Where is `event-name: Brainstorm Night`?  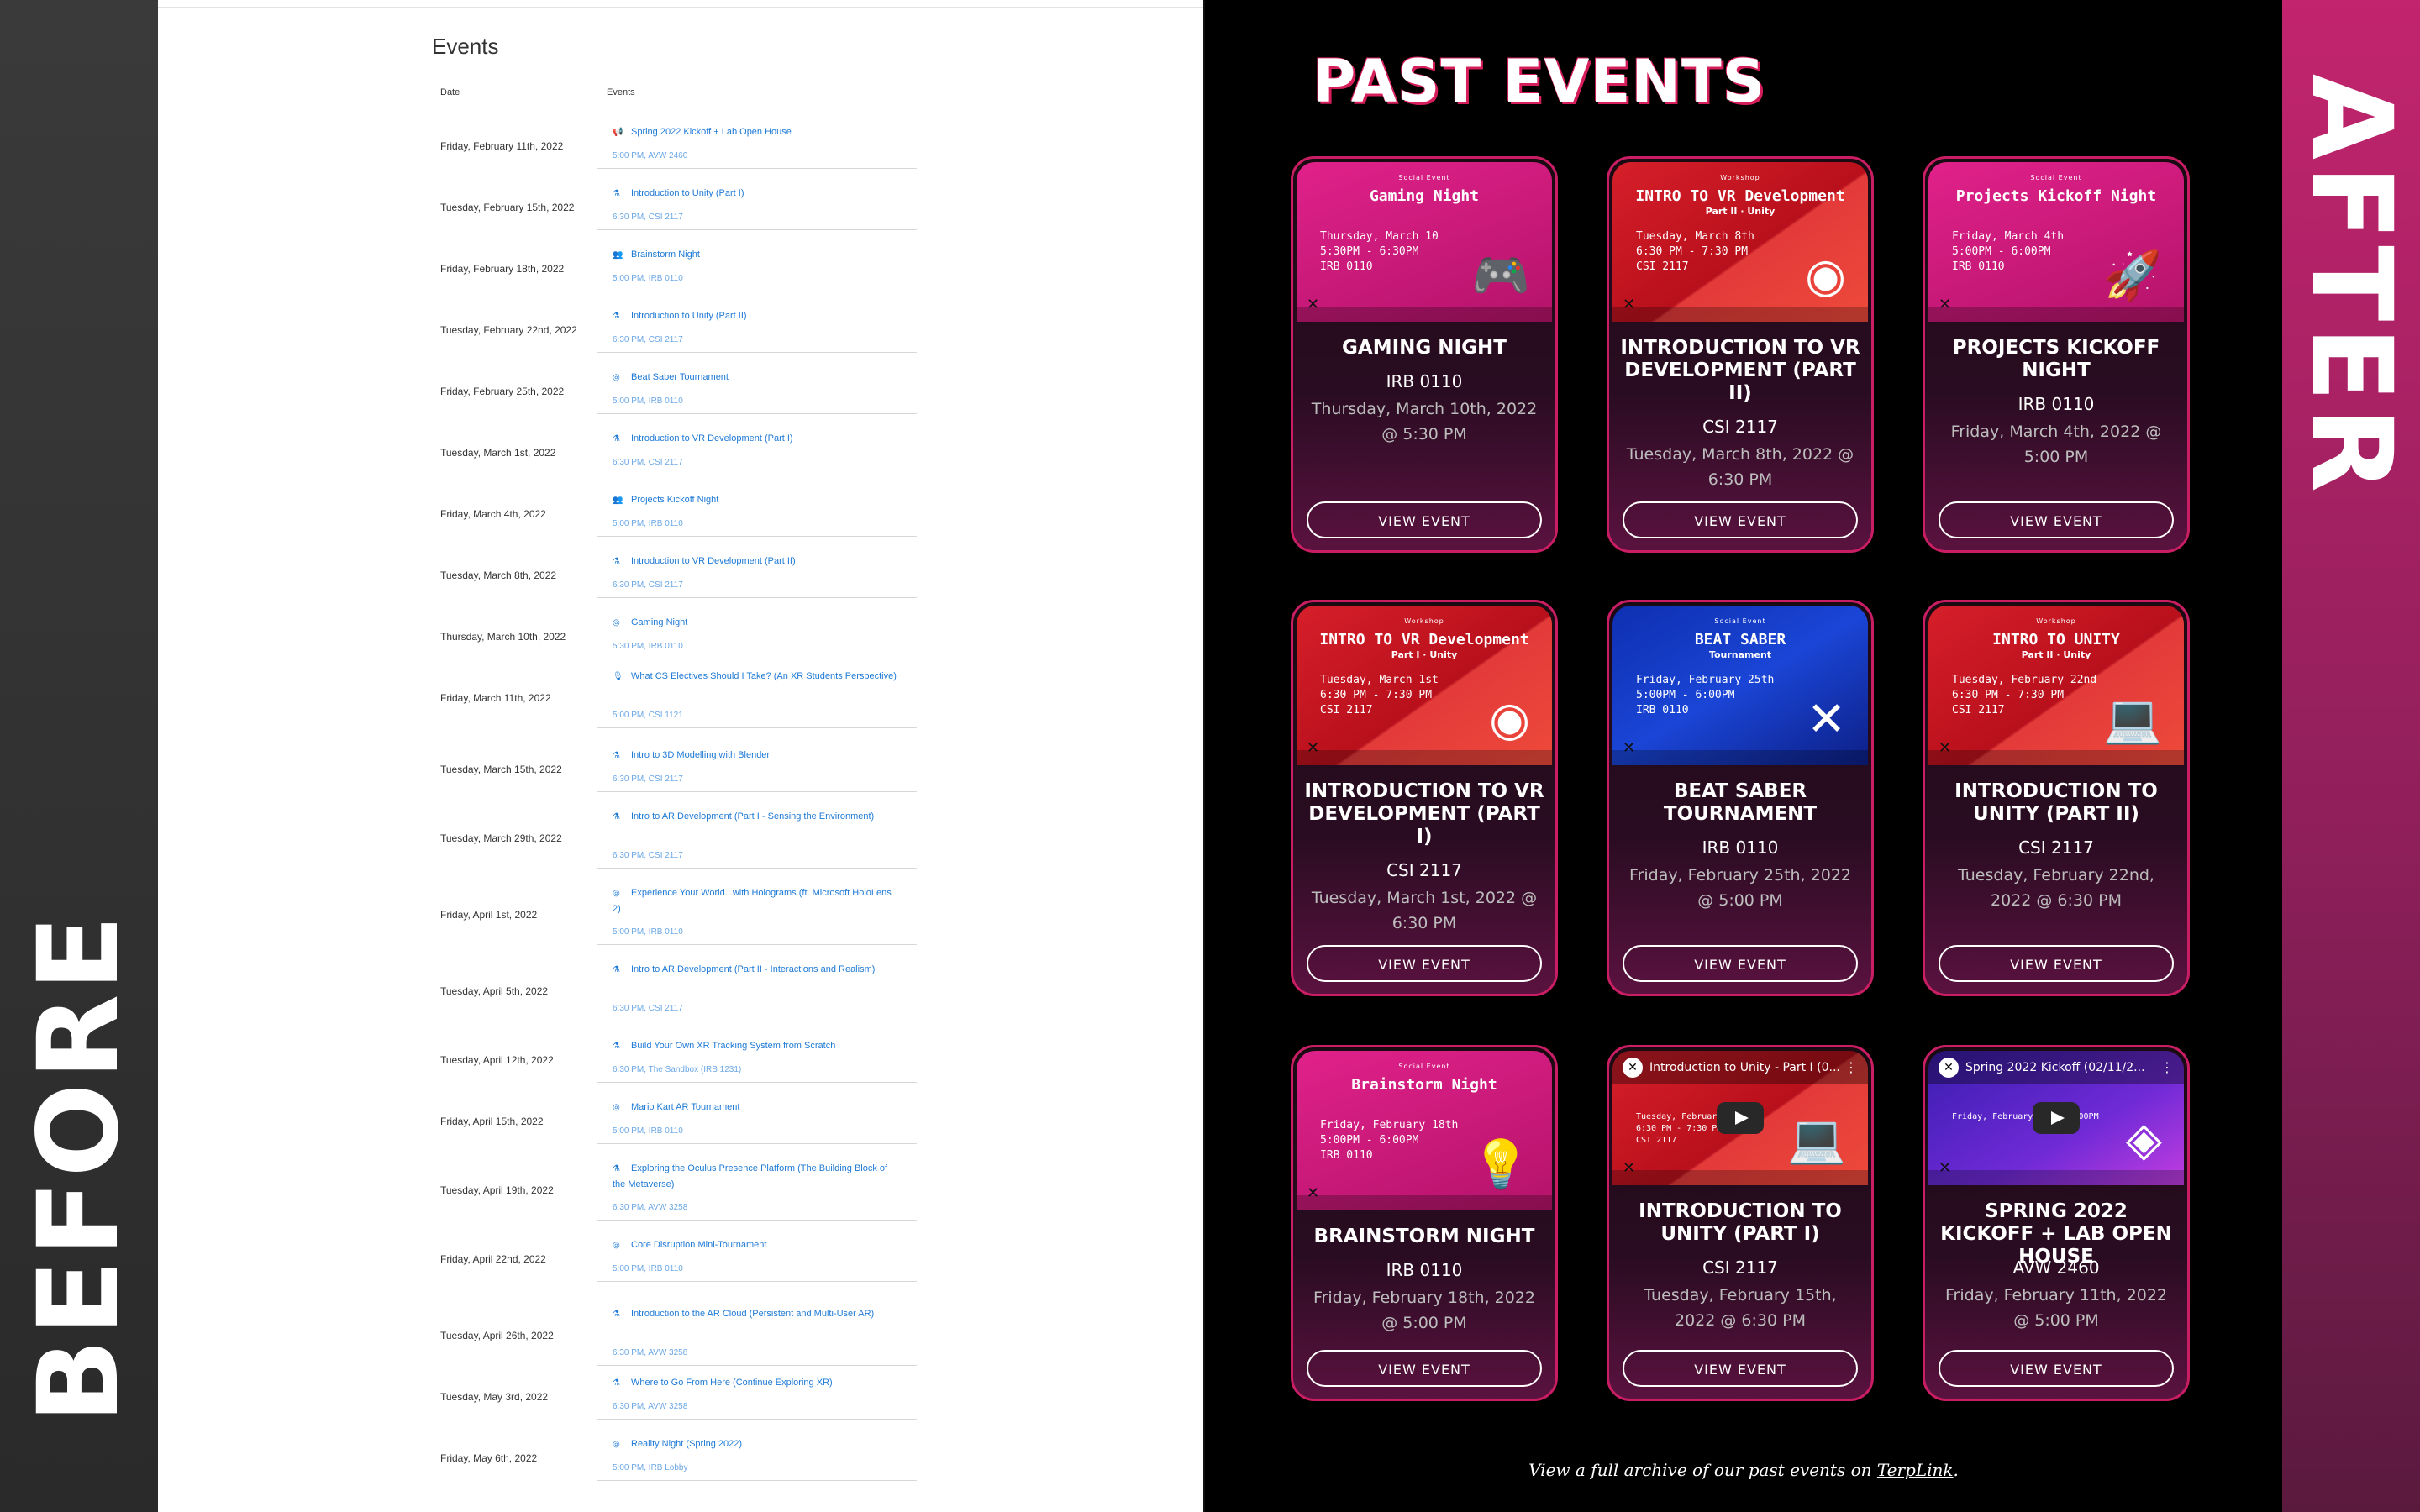
event-name: Brainstorm Night is located at coordinates (665, 254).